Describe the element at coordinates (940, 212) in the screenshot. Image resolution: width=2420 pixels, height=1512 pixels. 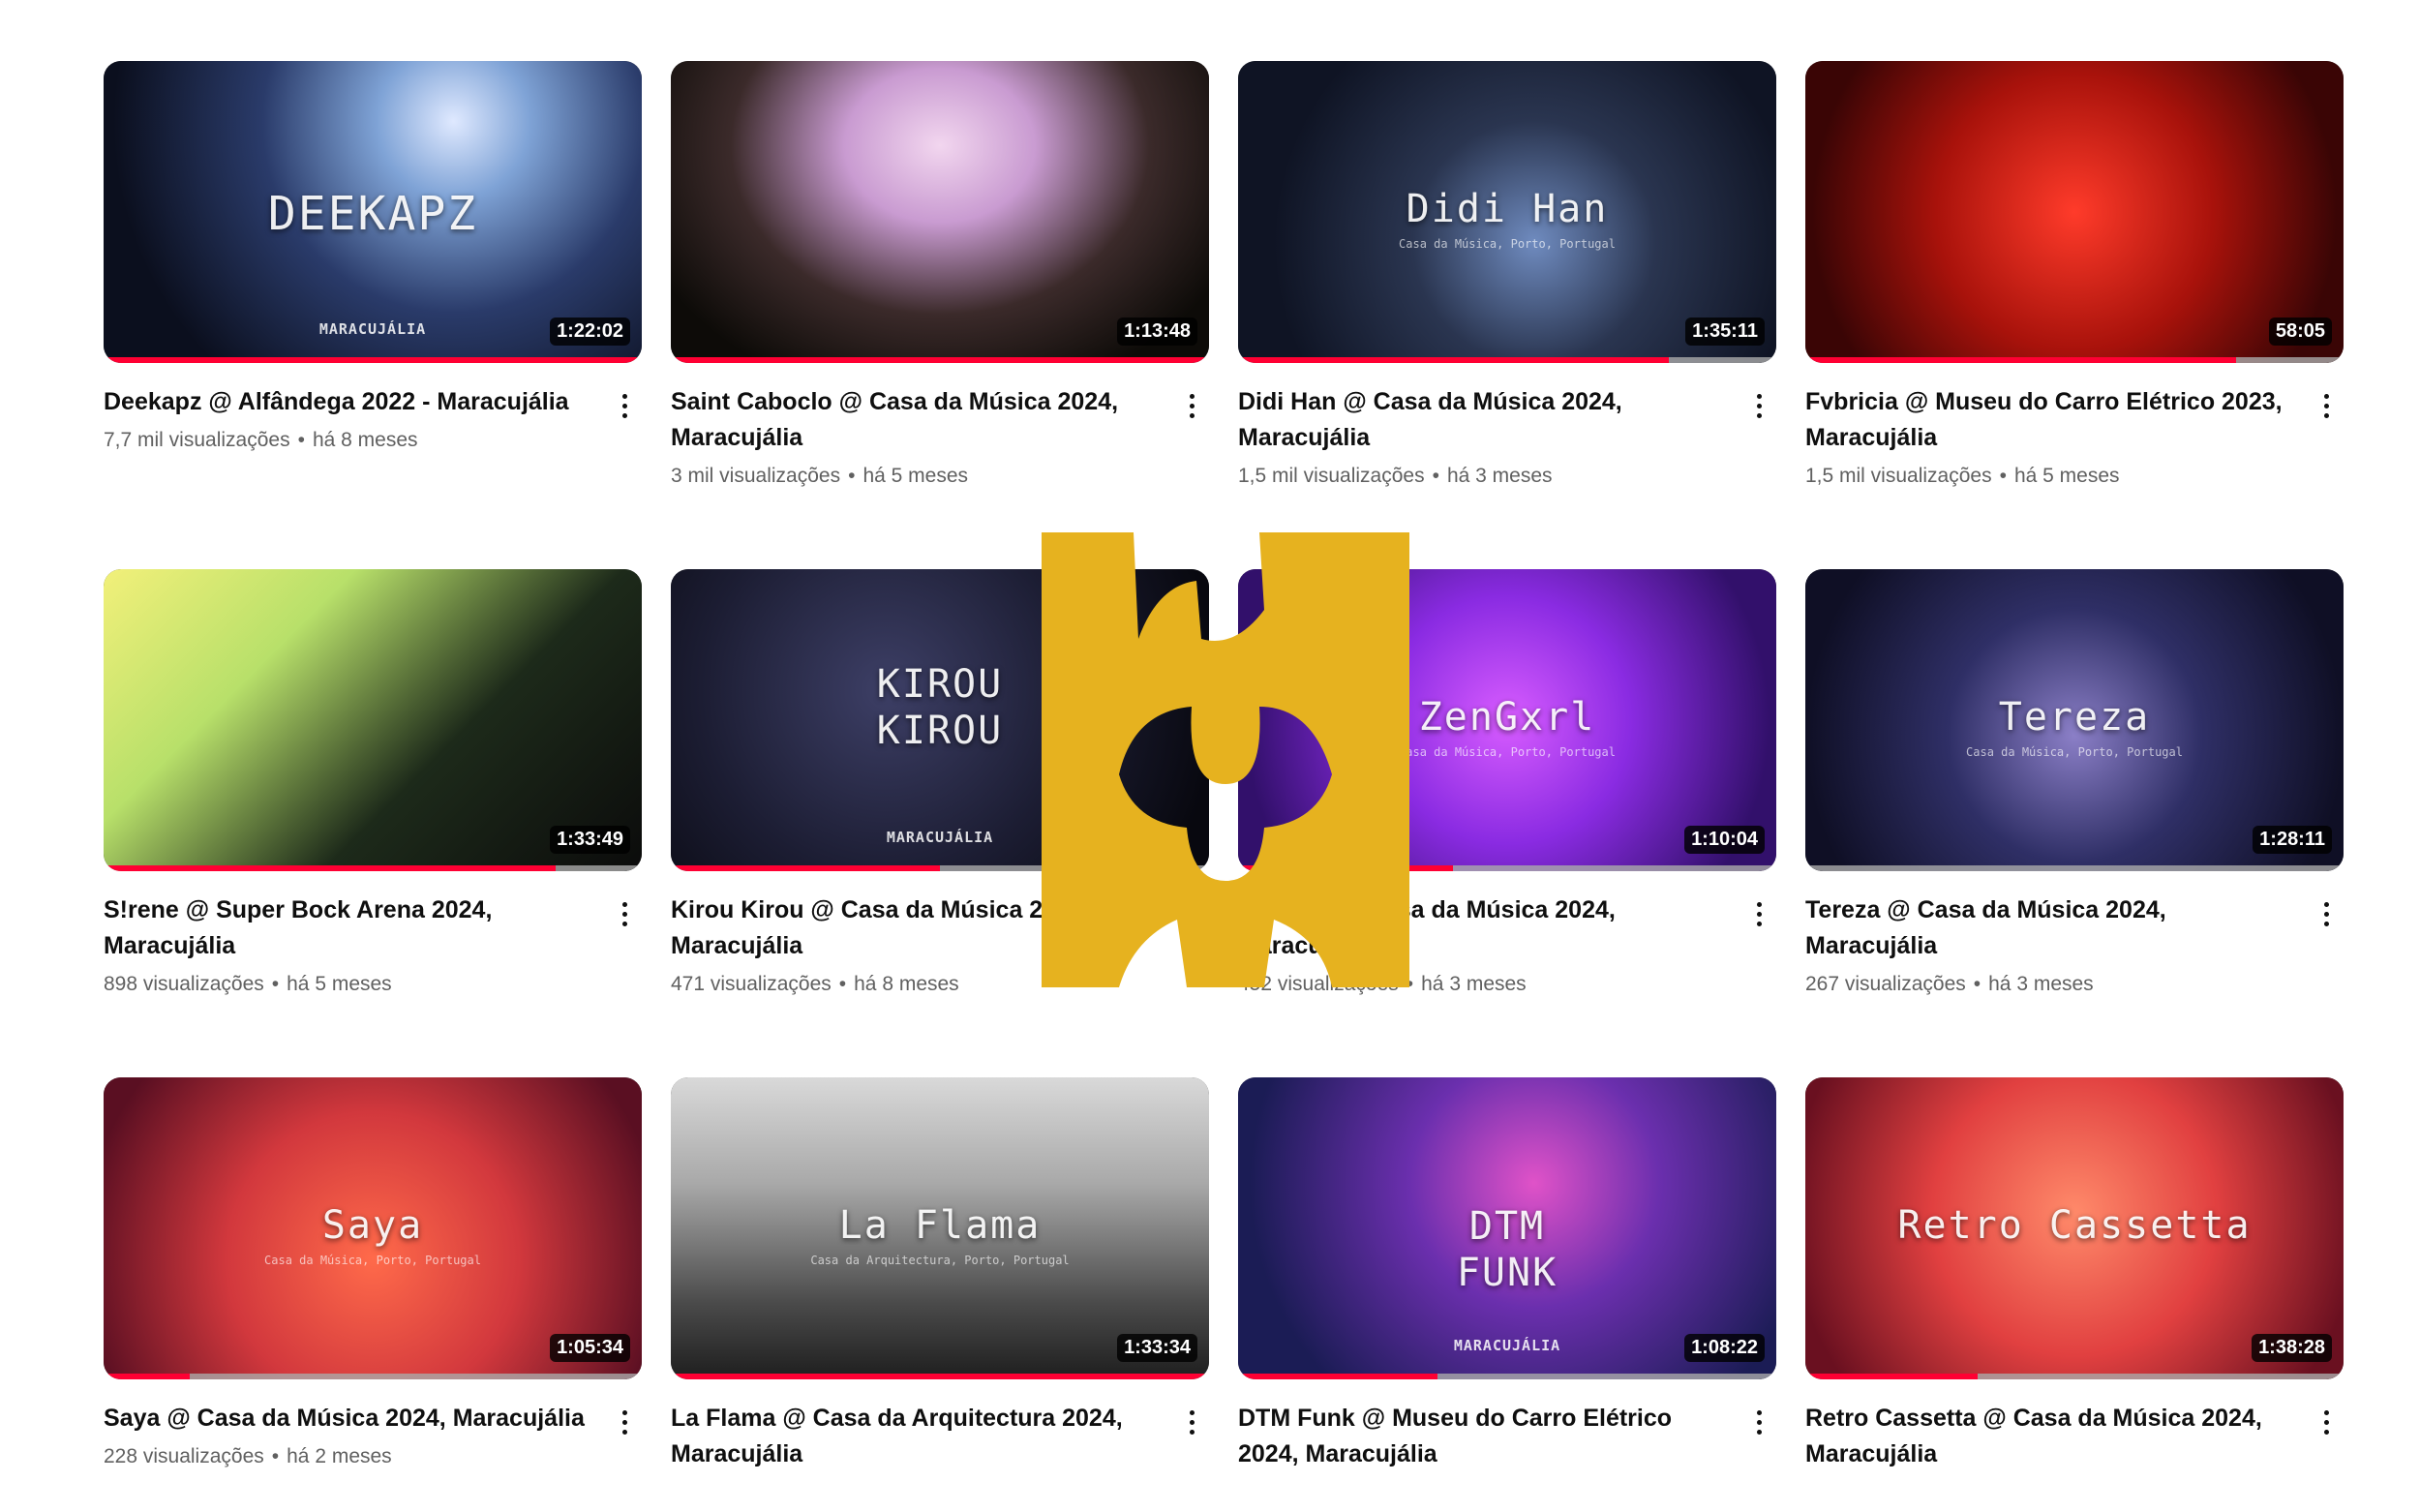
I see `video-thumbnail: 1:13:48` at that location.